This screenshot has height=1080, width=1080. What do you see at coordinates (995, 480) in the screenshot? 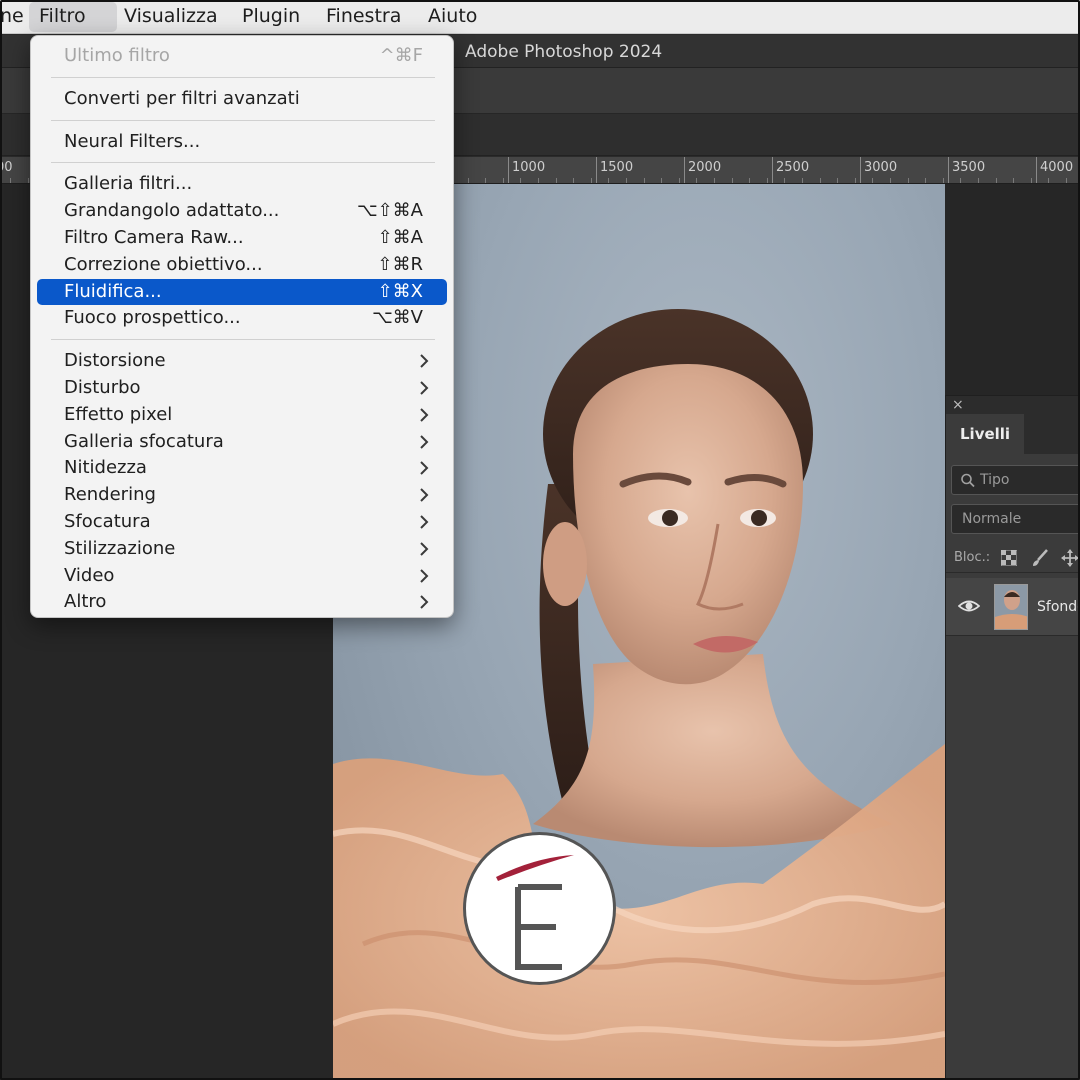
I see `layer-filter-placeholder: Tipo` at bounding box center [995, 480].